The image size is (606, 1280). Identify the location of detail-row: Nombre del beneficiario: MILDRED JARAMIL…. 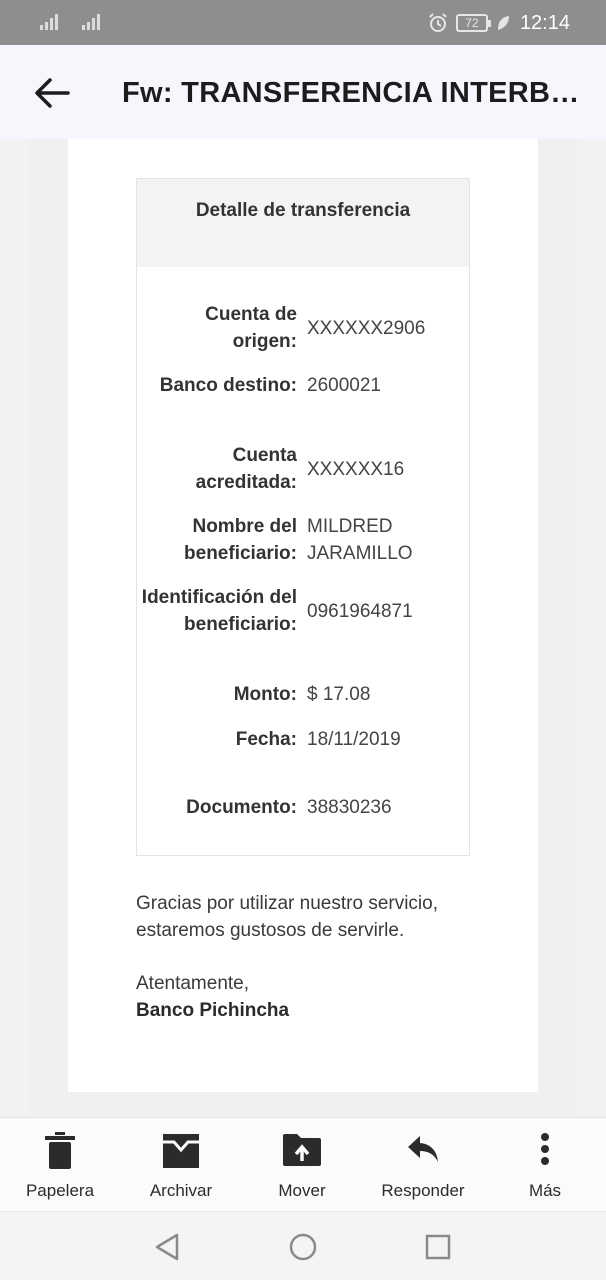
(303, 540).